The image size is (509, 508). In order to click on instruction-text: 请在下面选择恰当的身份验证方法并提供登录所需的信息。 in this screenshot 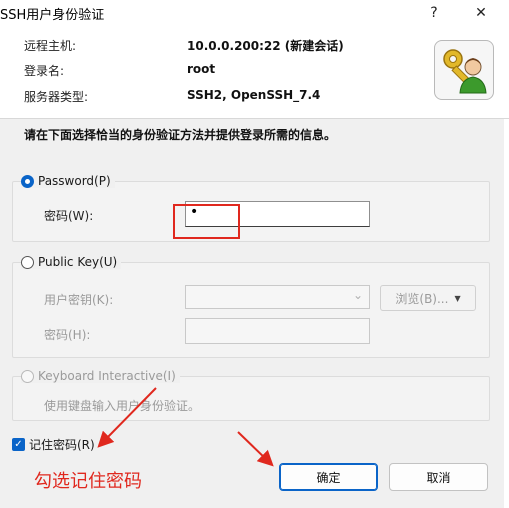, I will do `click(180, 135)`.